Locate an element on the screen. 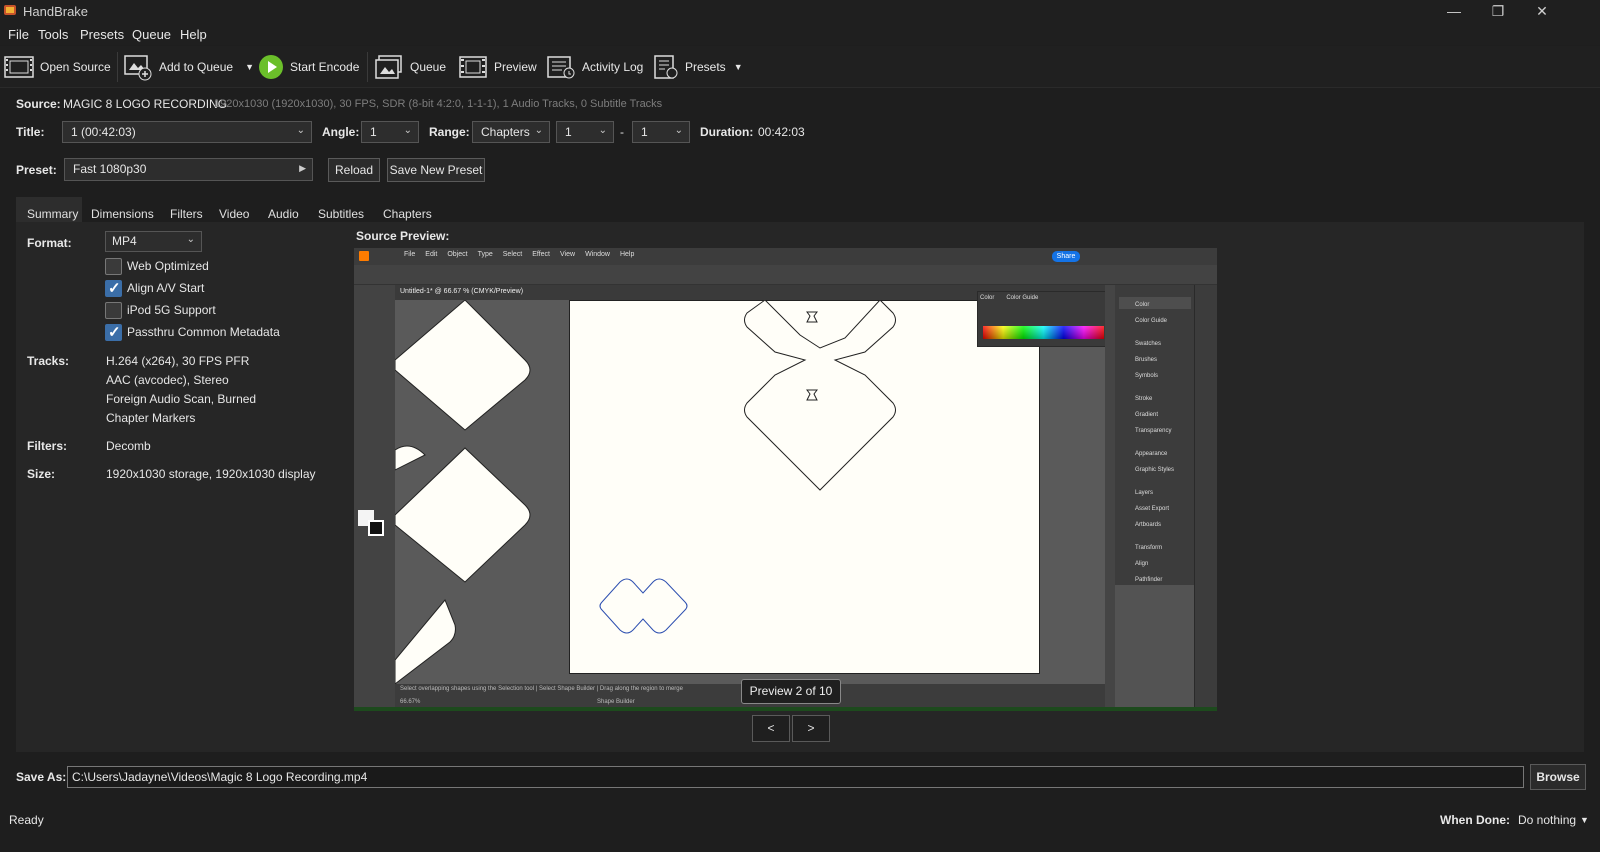  minimize-button: — is located at coordinates (1454, 11).